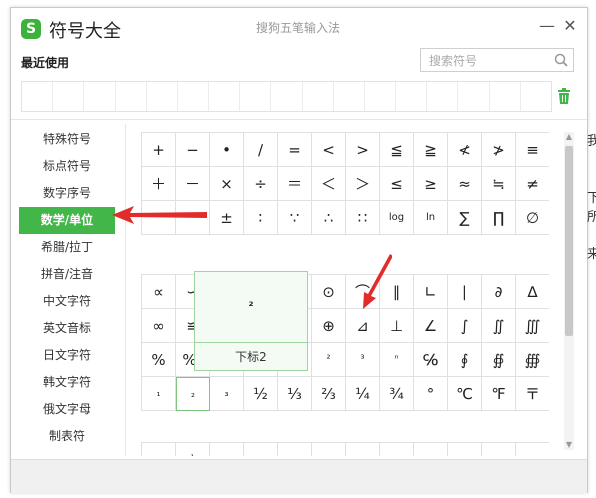 This screenshot has height=498, width=596. I want to click on symbol-cell: ⊙, so click(329, 292).